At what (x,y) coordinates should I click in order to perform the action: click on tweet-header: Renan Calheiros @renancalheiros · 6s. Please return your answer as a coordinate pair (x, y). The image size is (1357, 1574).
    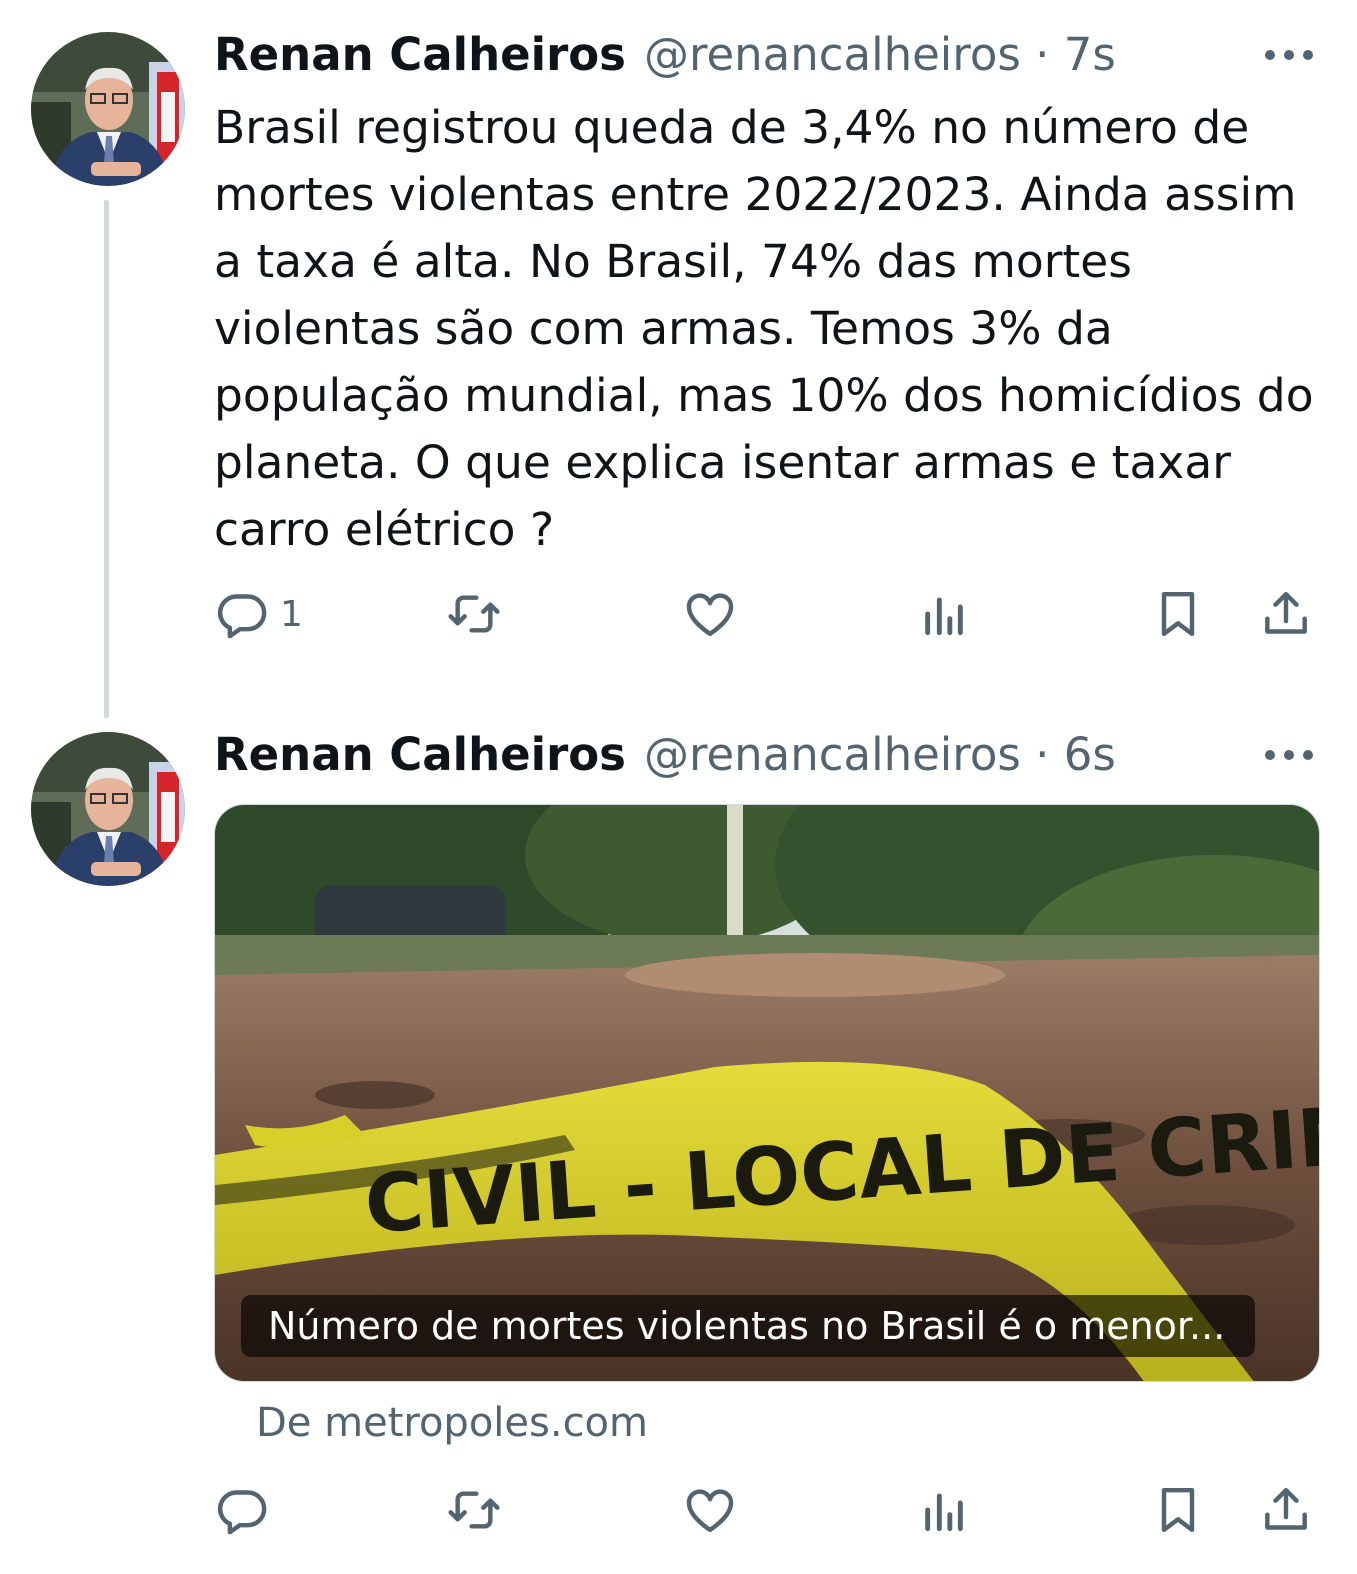
    Looking at the image, I should click on (665, 754).